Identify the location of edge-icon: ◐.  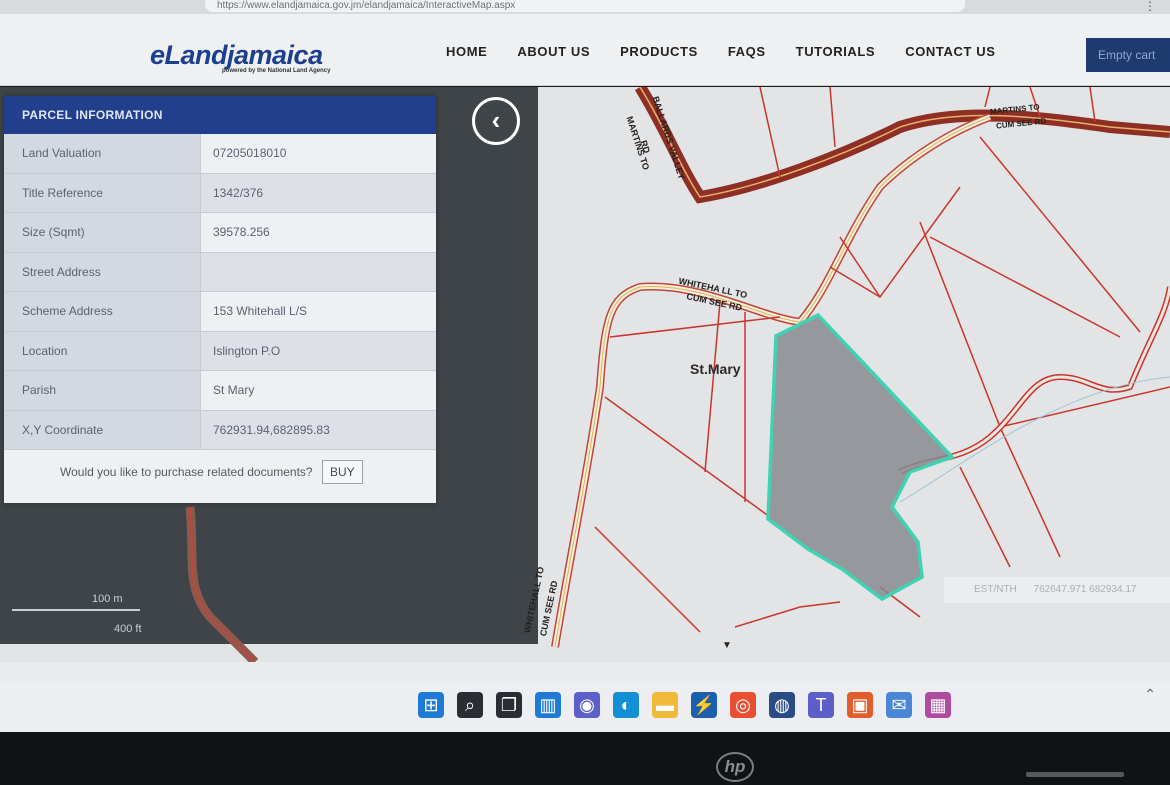
(626, 705).